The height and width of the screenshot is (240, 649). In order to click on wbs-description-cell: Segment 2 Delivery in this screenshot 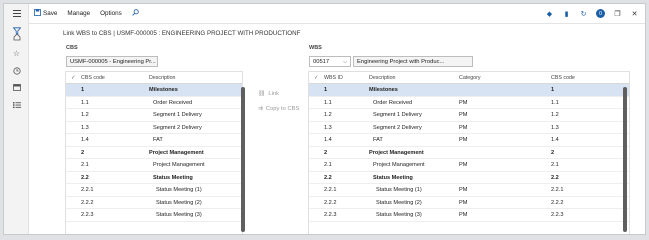, I will do `click(397, 127)`.